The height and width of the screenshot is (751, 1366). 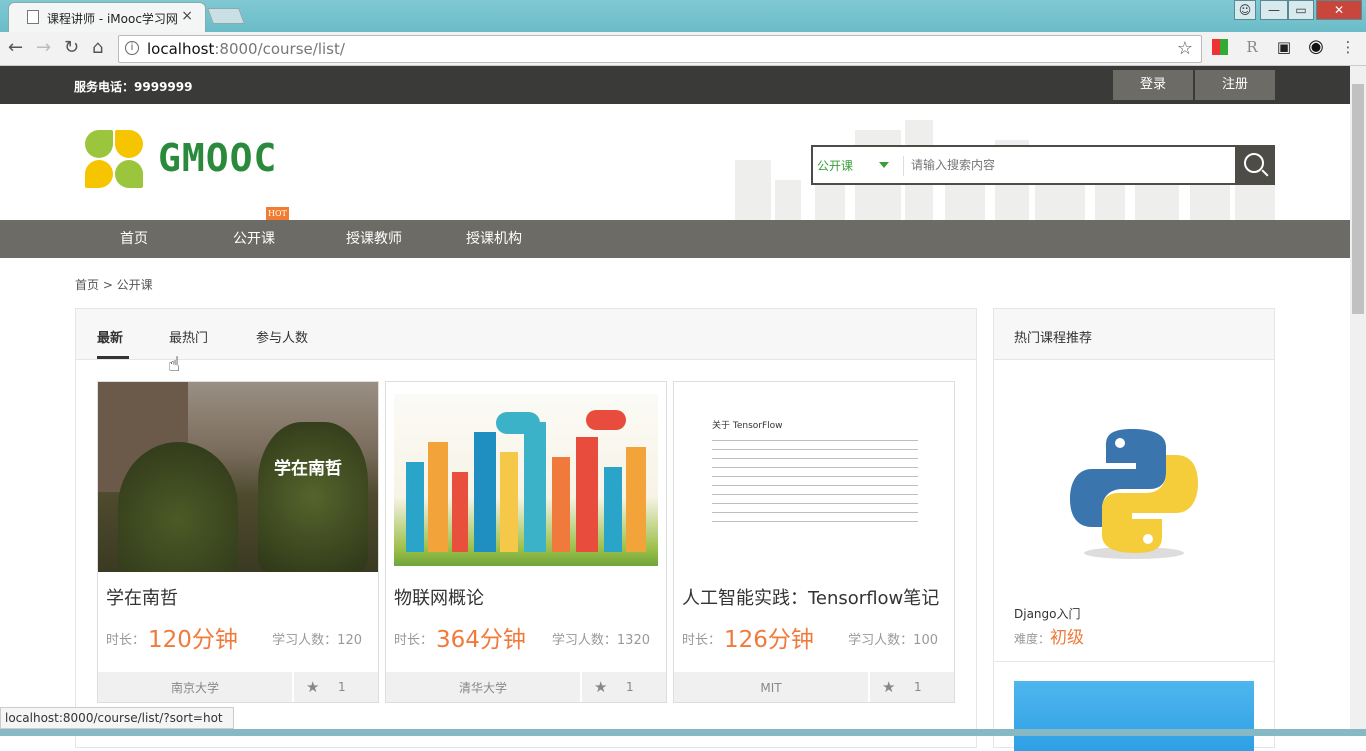 I want to click on browser-tabbar: 课程讲师 - iMooc学习网 × ☺ — ▭ ✕, so click(x=683, y=16).